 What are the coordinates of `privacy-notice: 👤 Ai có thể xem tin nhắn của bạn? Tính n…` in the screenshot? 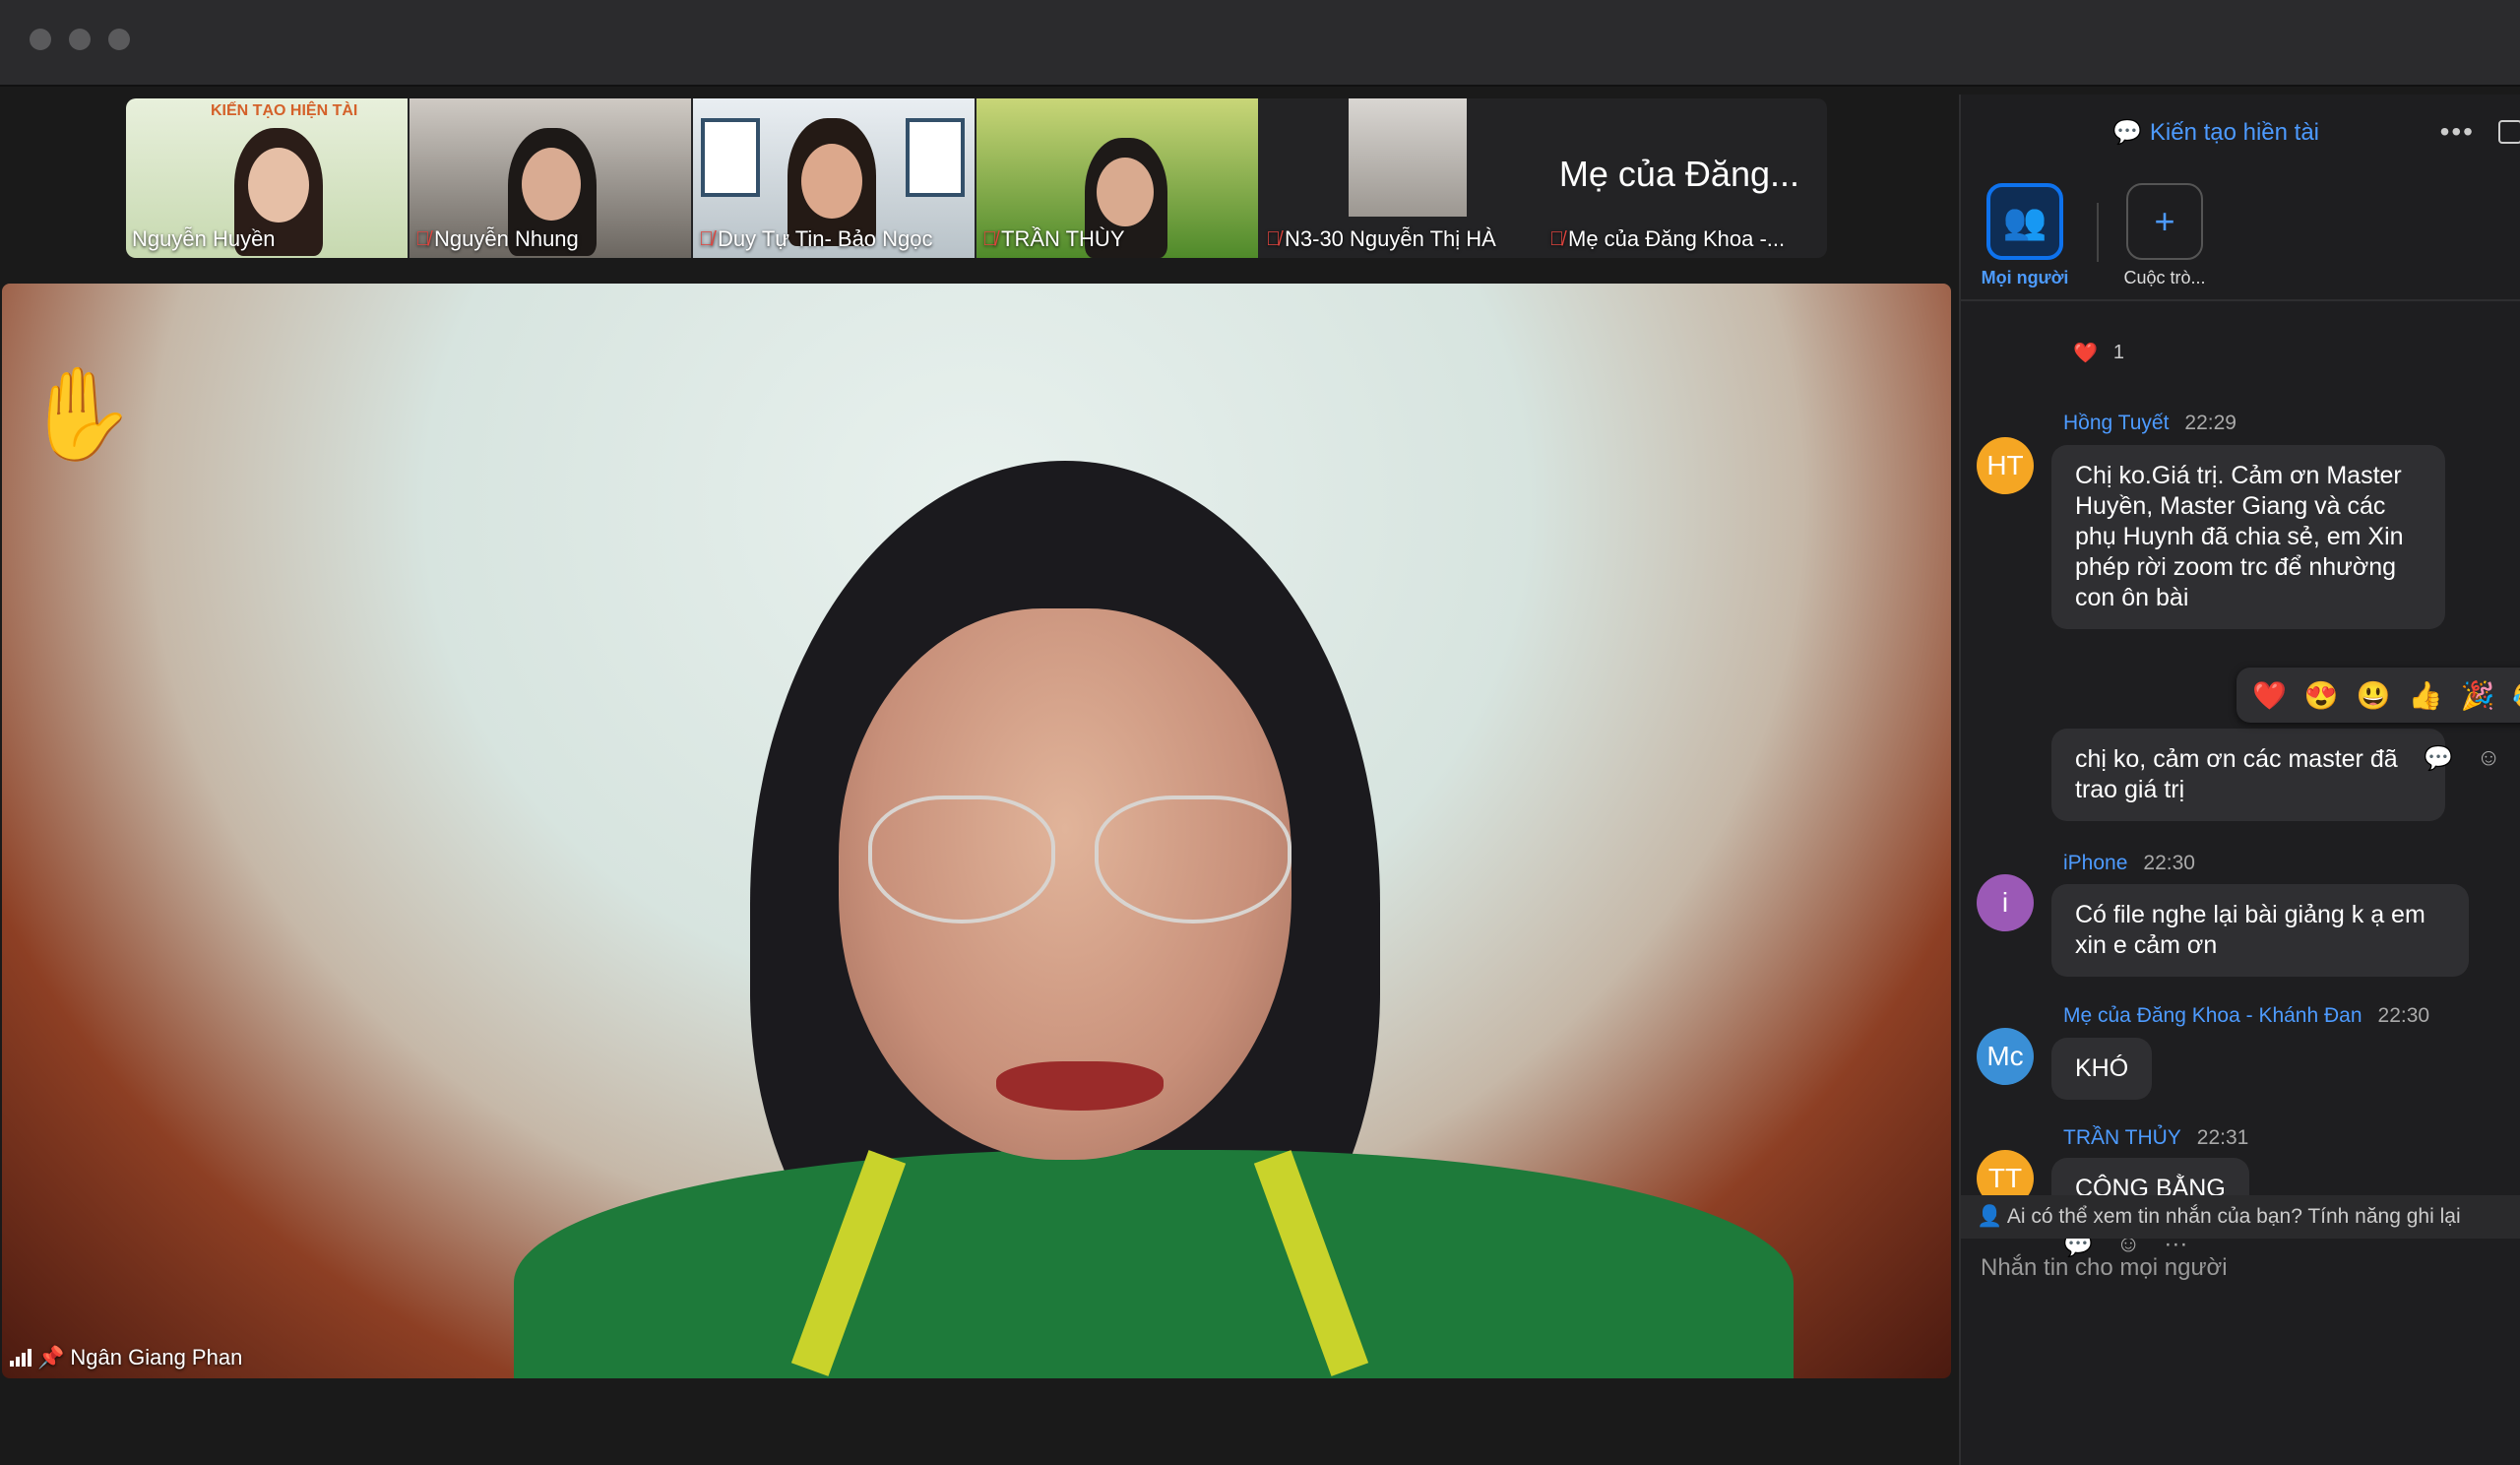 It's located at (2240, 1217).